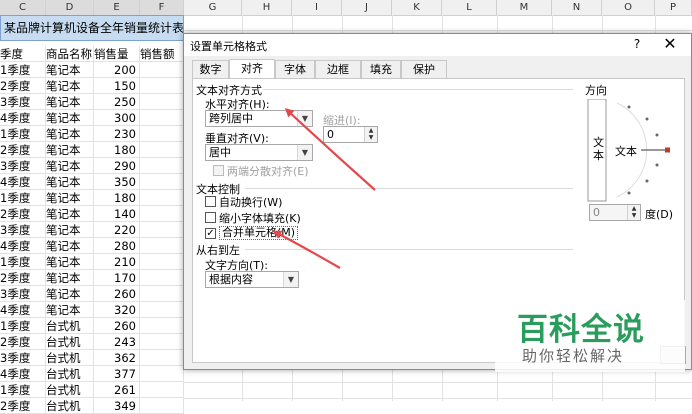 Image resolution: width=692 pixels, height=414 pixels. I want to click on indent-stepper: 0 ▲ ▼, so click(350, 134).